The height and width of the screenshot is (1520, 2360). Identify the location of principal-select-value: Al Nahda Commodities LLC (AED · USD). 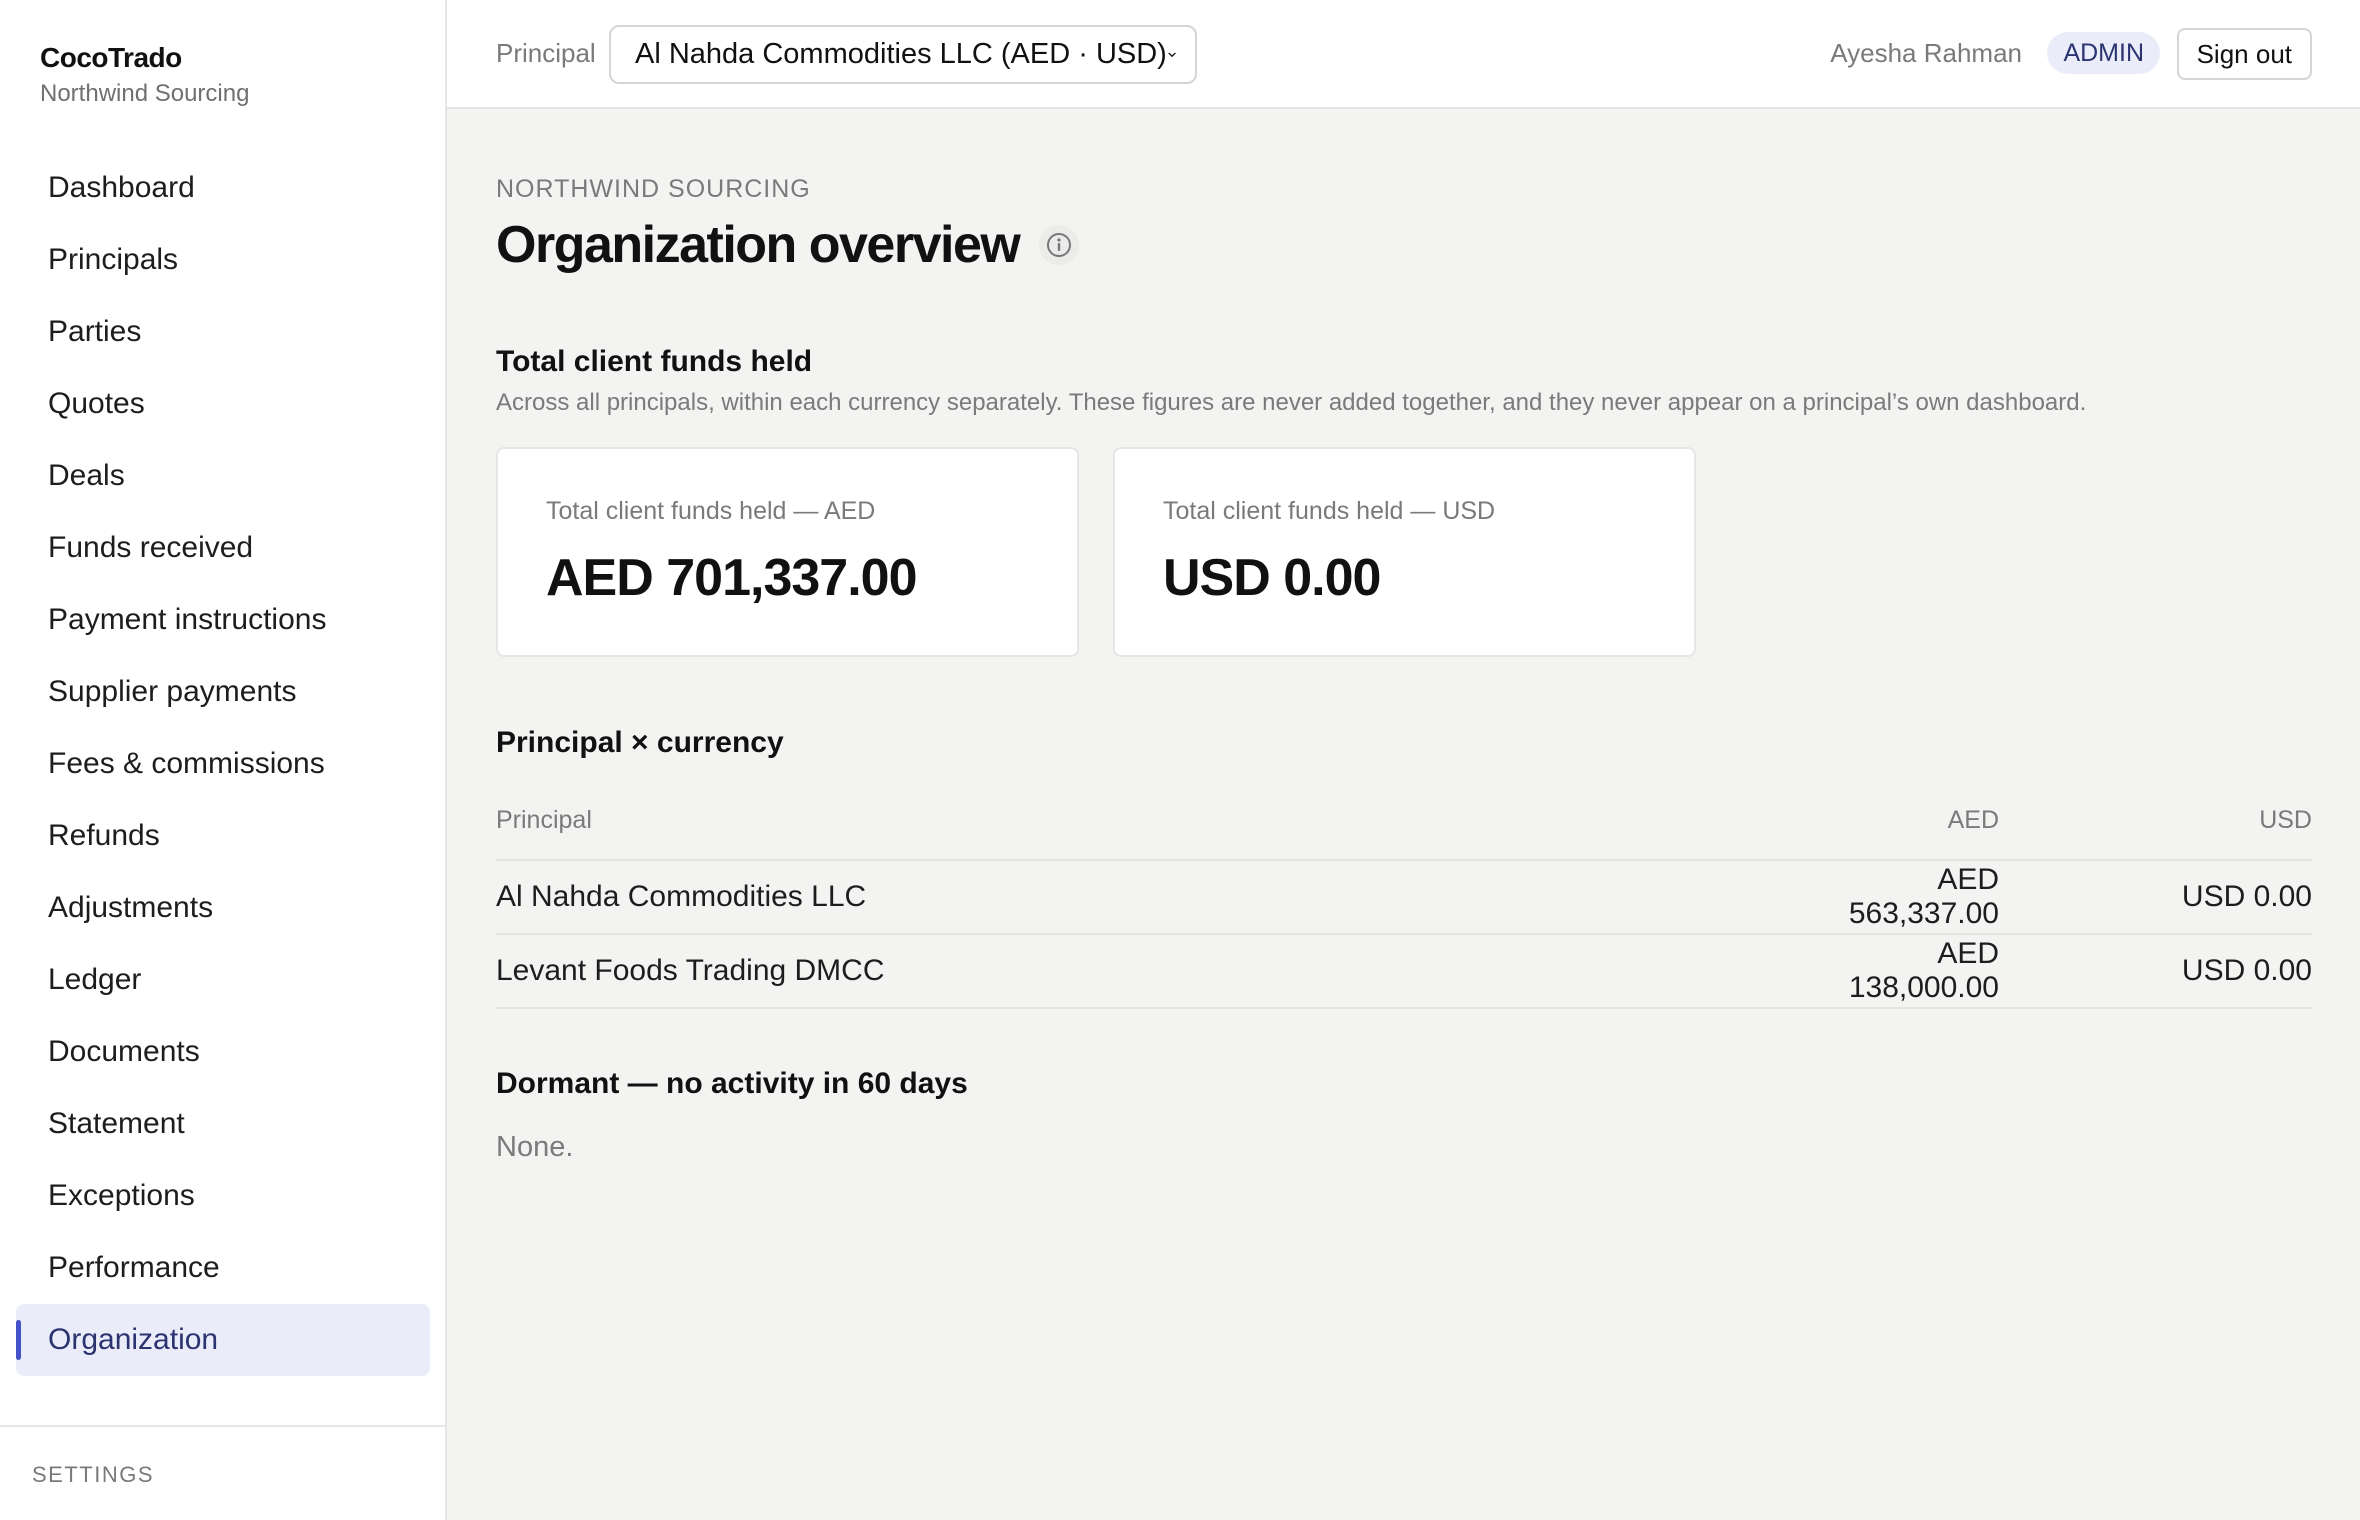
(901, 54).